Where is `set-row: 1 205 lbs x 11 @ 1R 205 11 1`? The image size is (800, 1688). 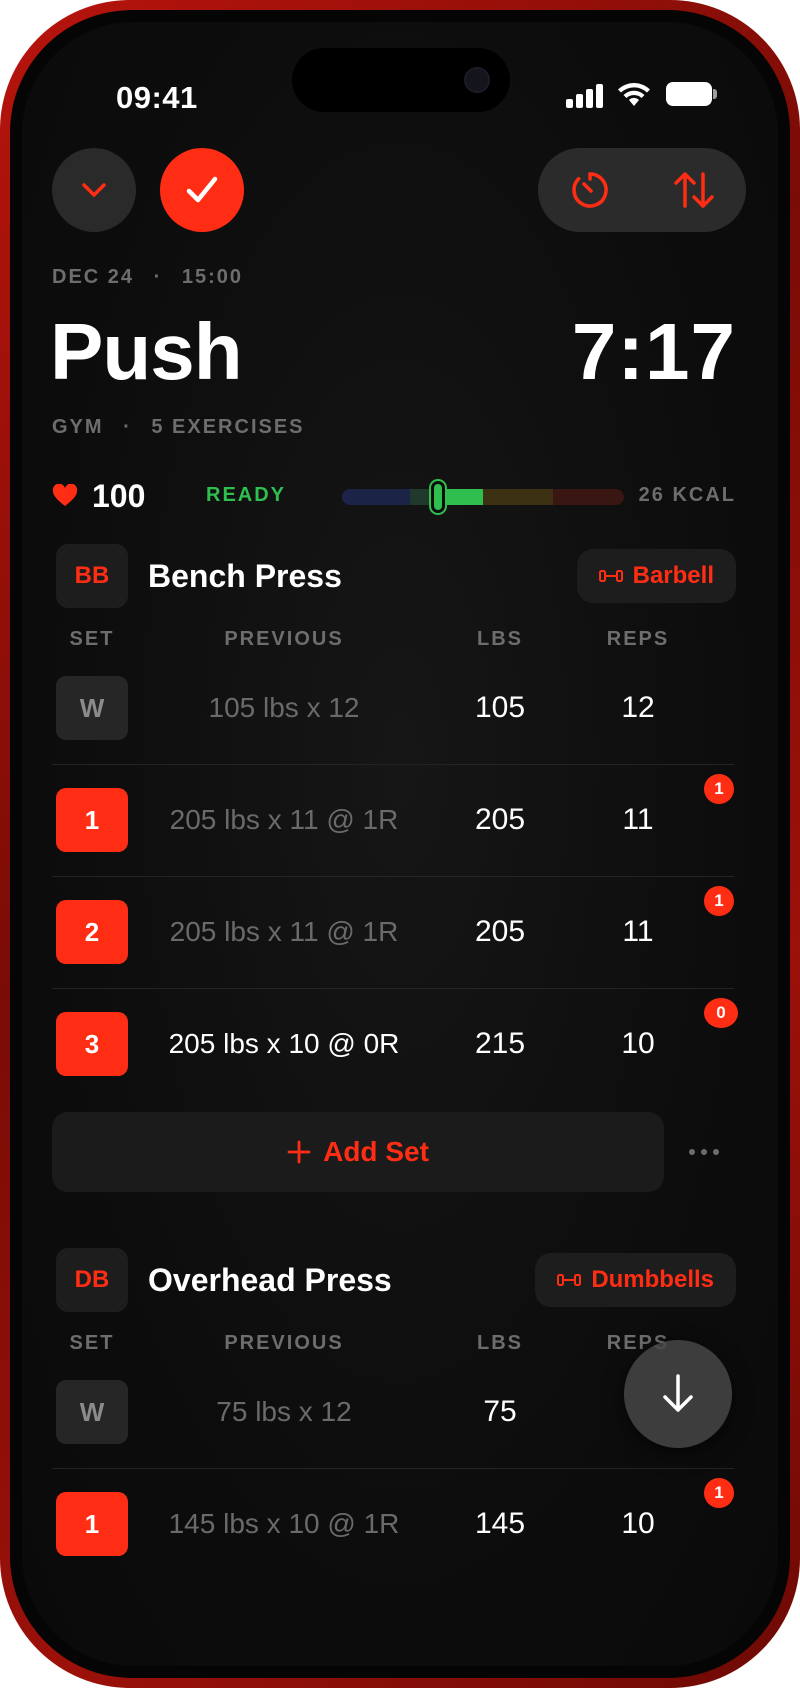 set-row: 1 205 lbs x 11 @ 1R 205 11 1 is located at coordinates (400, 821).